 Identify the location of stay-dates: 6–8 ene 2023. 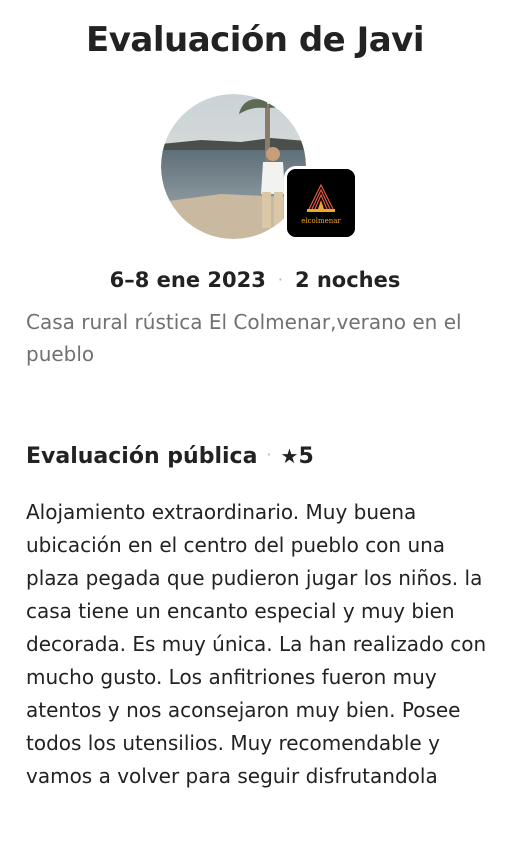
(187, 280).